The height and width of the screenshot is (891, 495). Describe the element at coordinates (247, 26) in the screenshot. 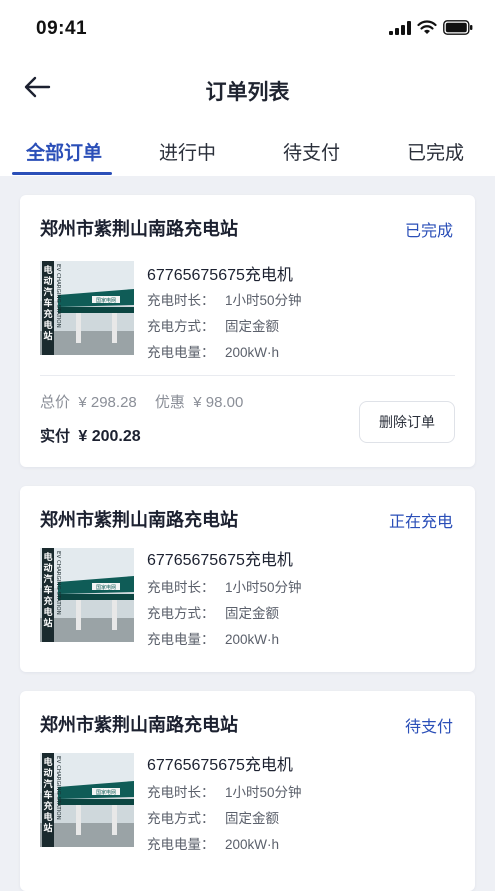

I see `status-bar: 09:41` at that location.